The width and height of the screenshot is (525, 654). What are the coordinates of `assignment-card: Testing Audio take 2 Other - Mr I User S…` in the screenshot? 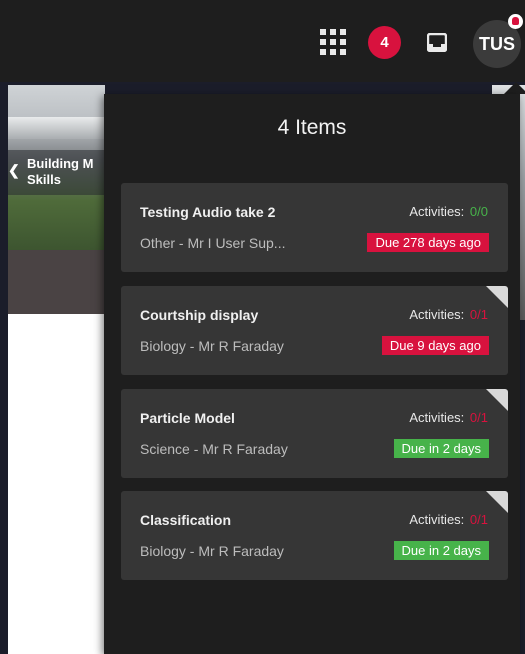 It's located at (314, 227).